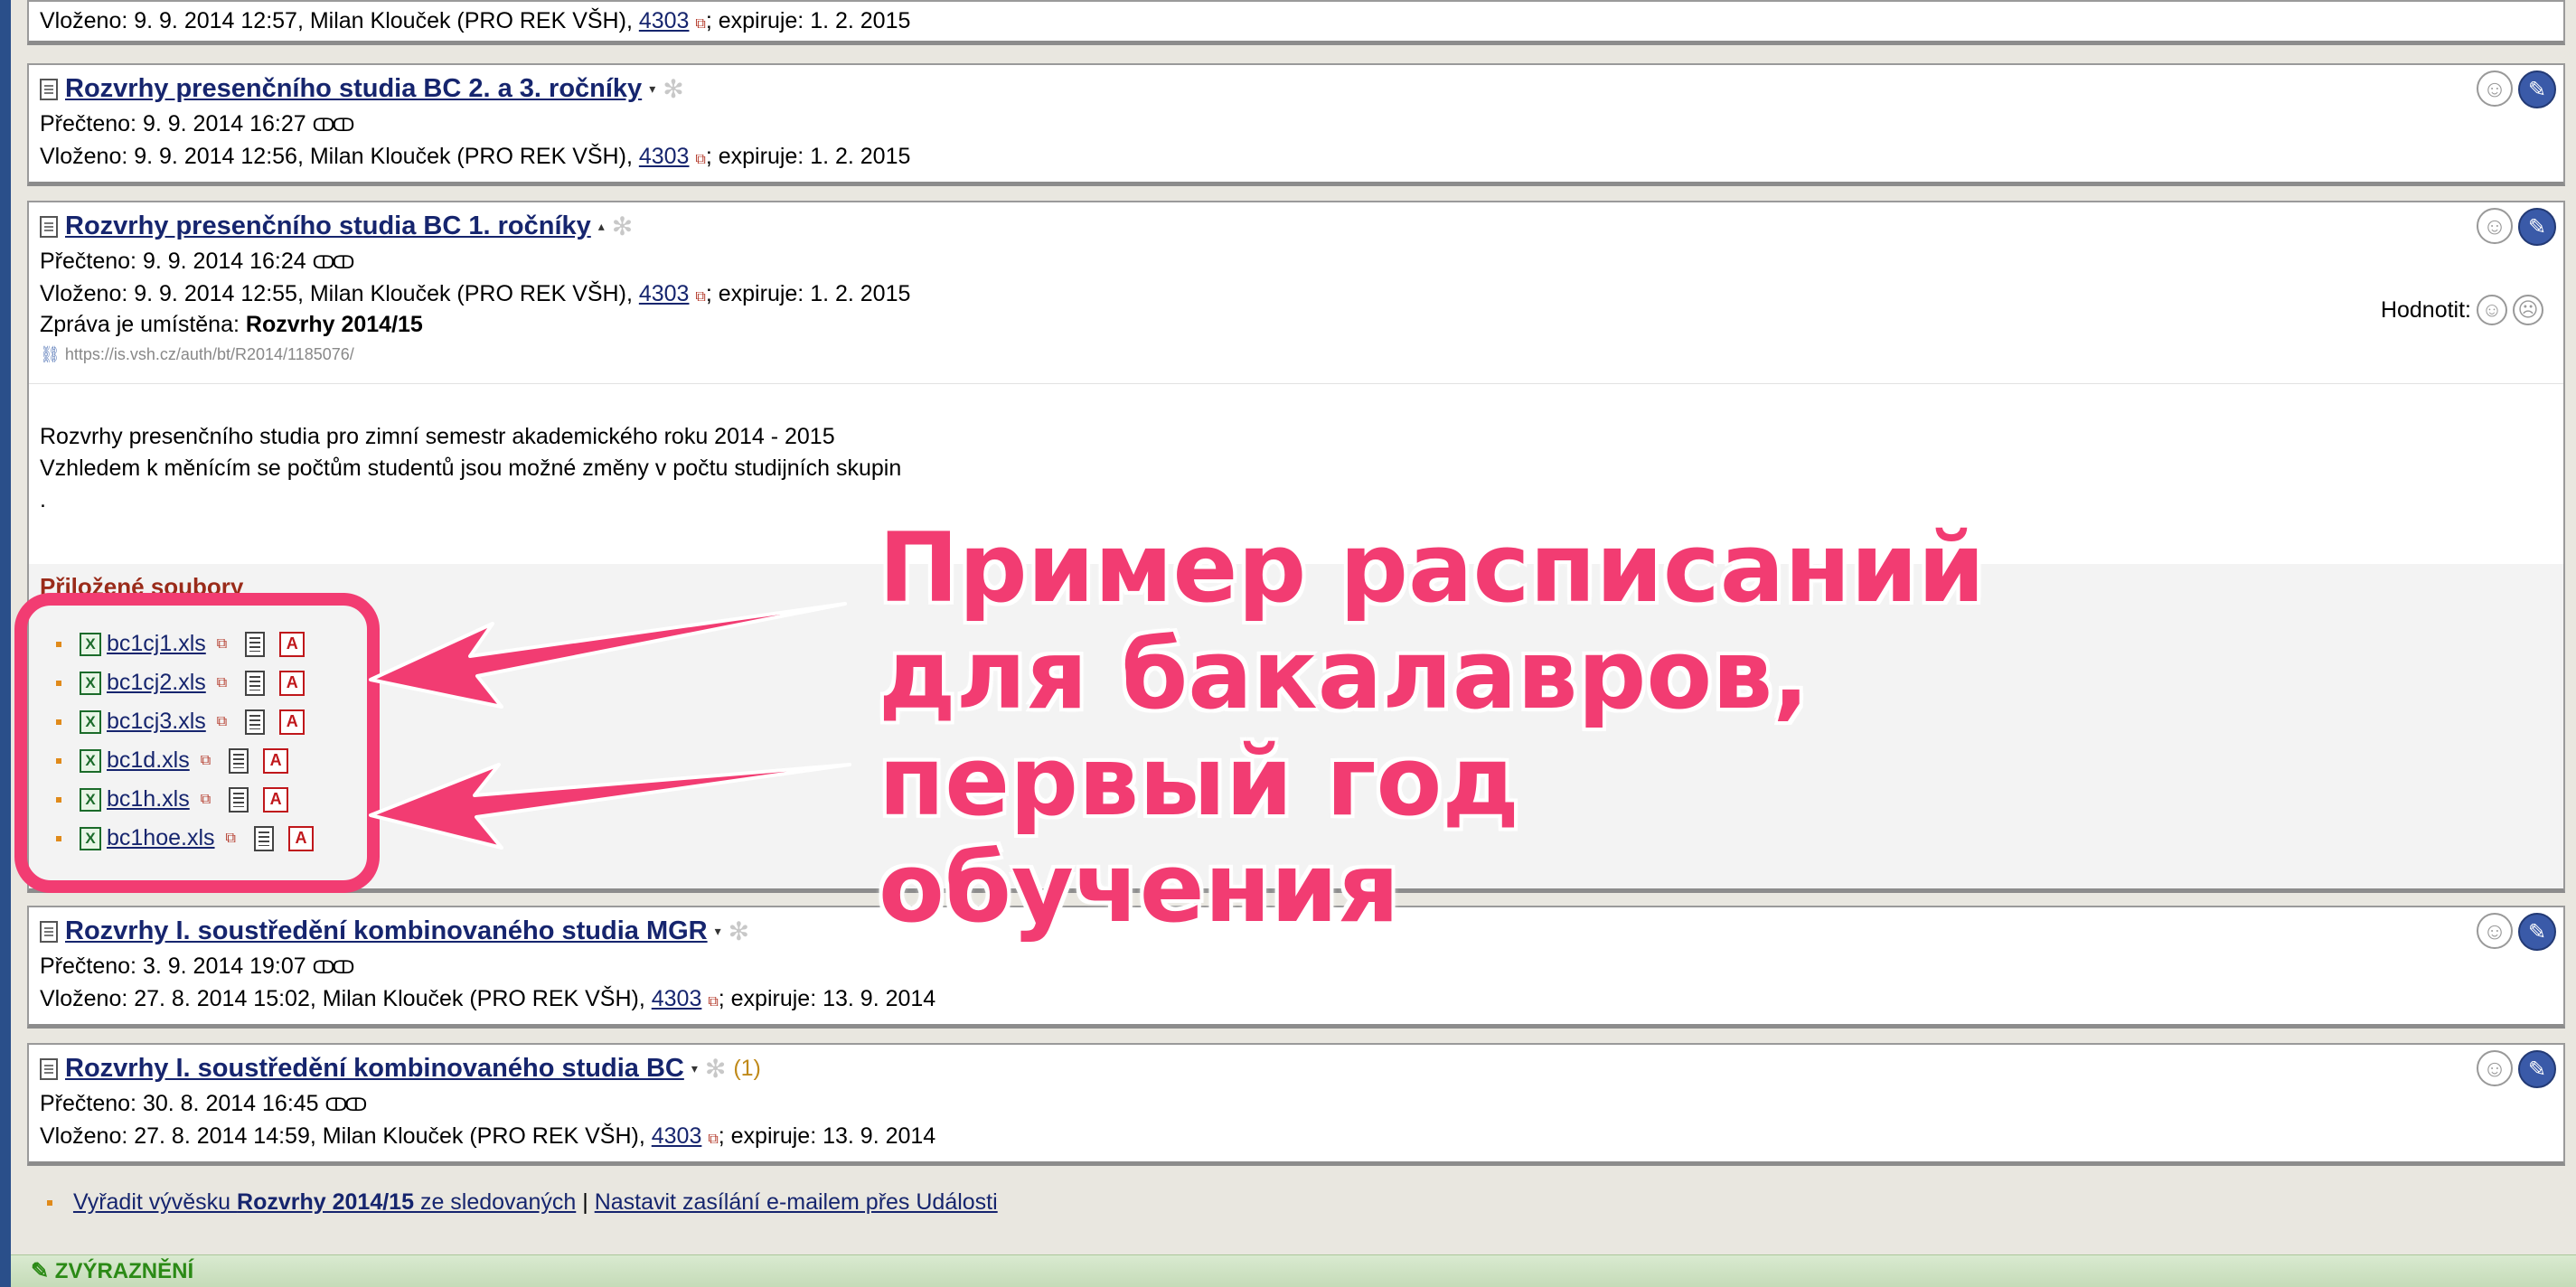 This screenshot has width=2576, height=1287. I want to click on annotation-line: первый год обучения, so click(1199, 835).